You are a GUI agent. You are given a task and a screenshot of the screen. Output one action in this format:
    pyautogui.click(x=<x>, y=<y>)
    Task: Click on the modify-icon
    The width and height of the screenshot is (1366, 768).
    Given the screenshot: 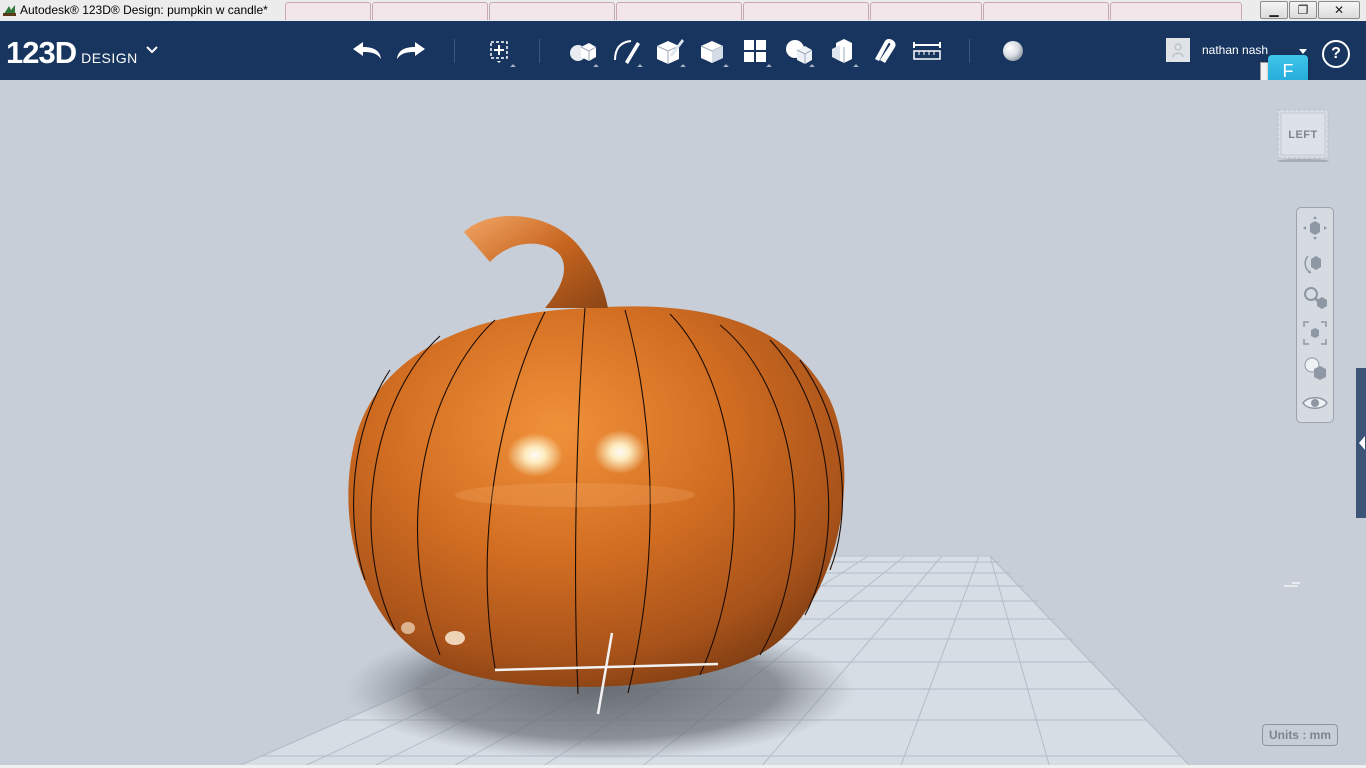 What is the action you would take?
    pyautogui.click(x=712, y=52)
    